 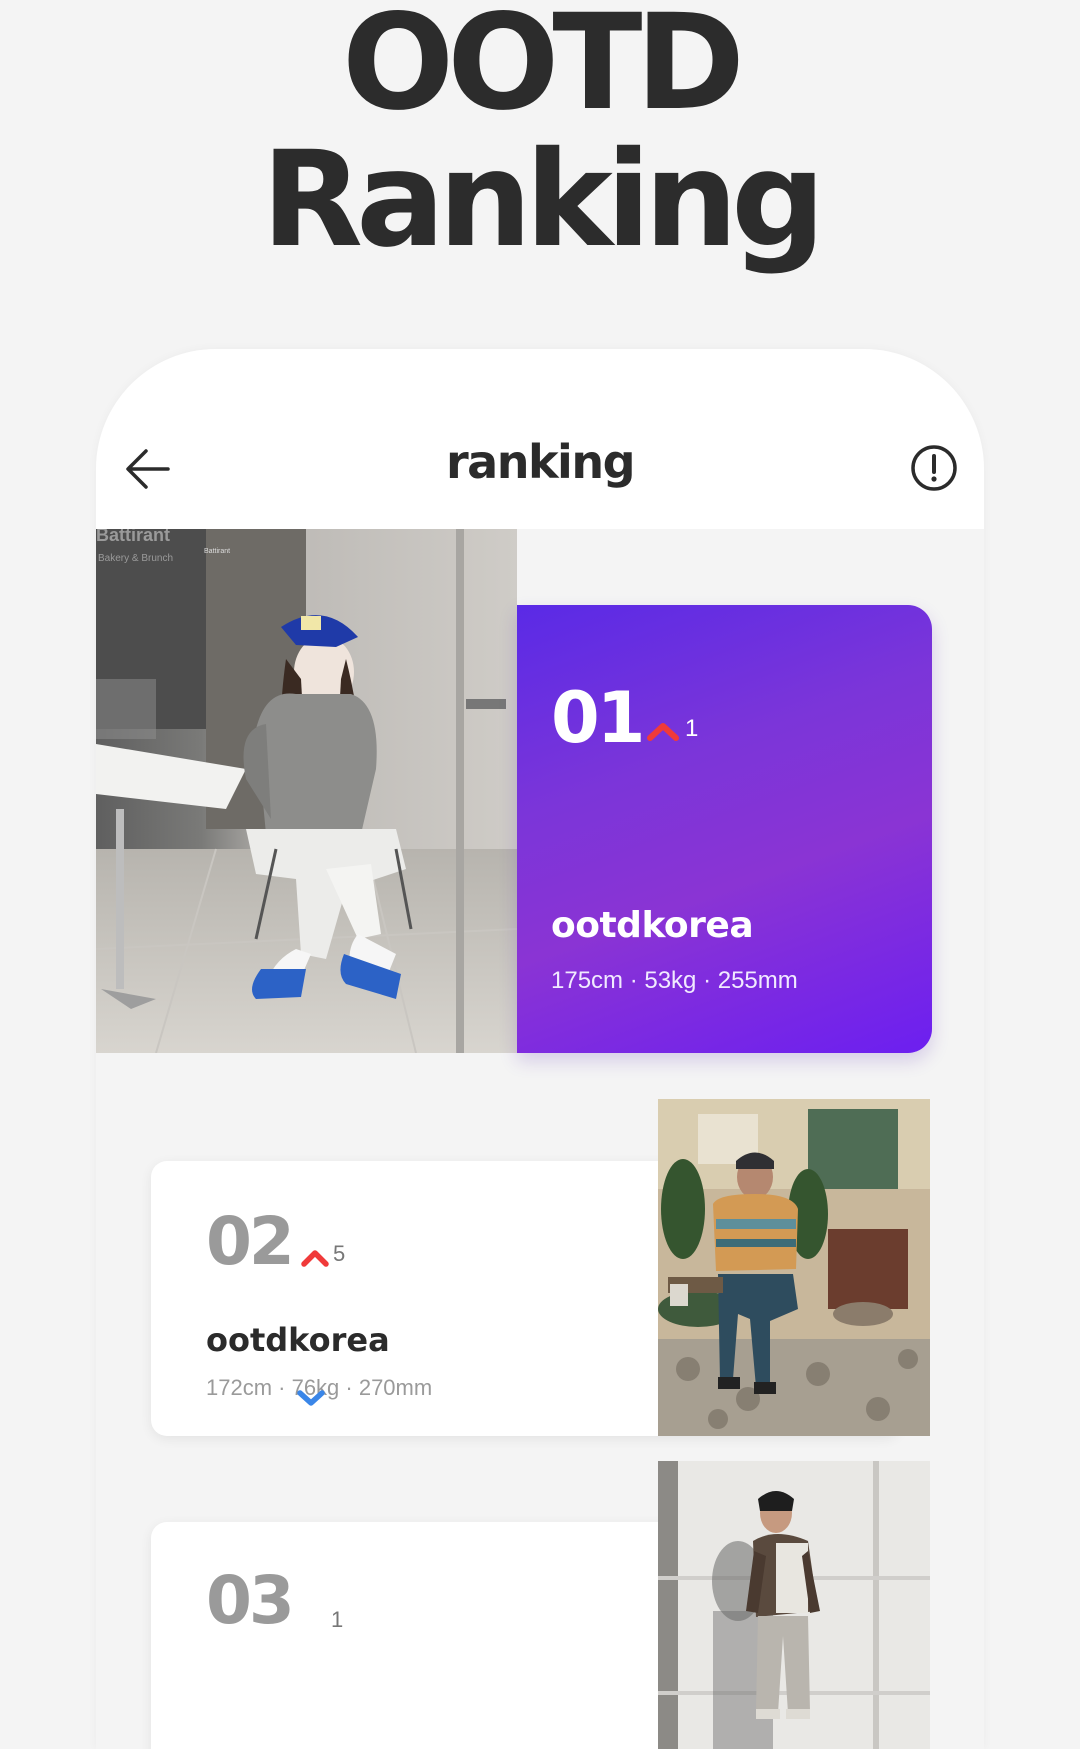 What do you see at coordinates (250, 1241) in the screenshot?
I see `rank-number: 02` at bounding box center [250, 1241].